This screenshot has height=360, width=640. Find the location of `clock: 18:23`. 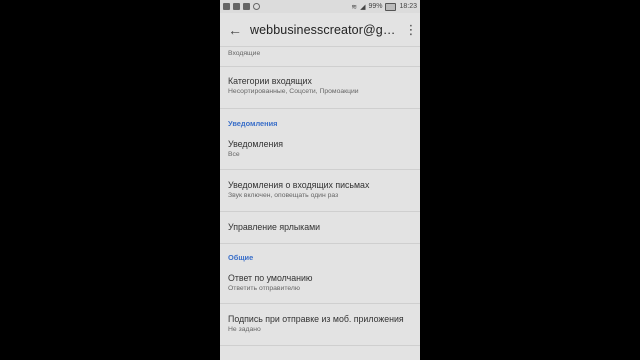

clock: 18:23 is located at coordinates (408, 6).